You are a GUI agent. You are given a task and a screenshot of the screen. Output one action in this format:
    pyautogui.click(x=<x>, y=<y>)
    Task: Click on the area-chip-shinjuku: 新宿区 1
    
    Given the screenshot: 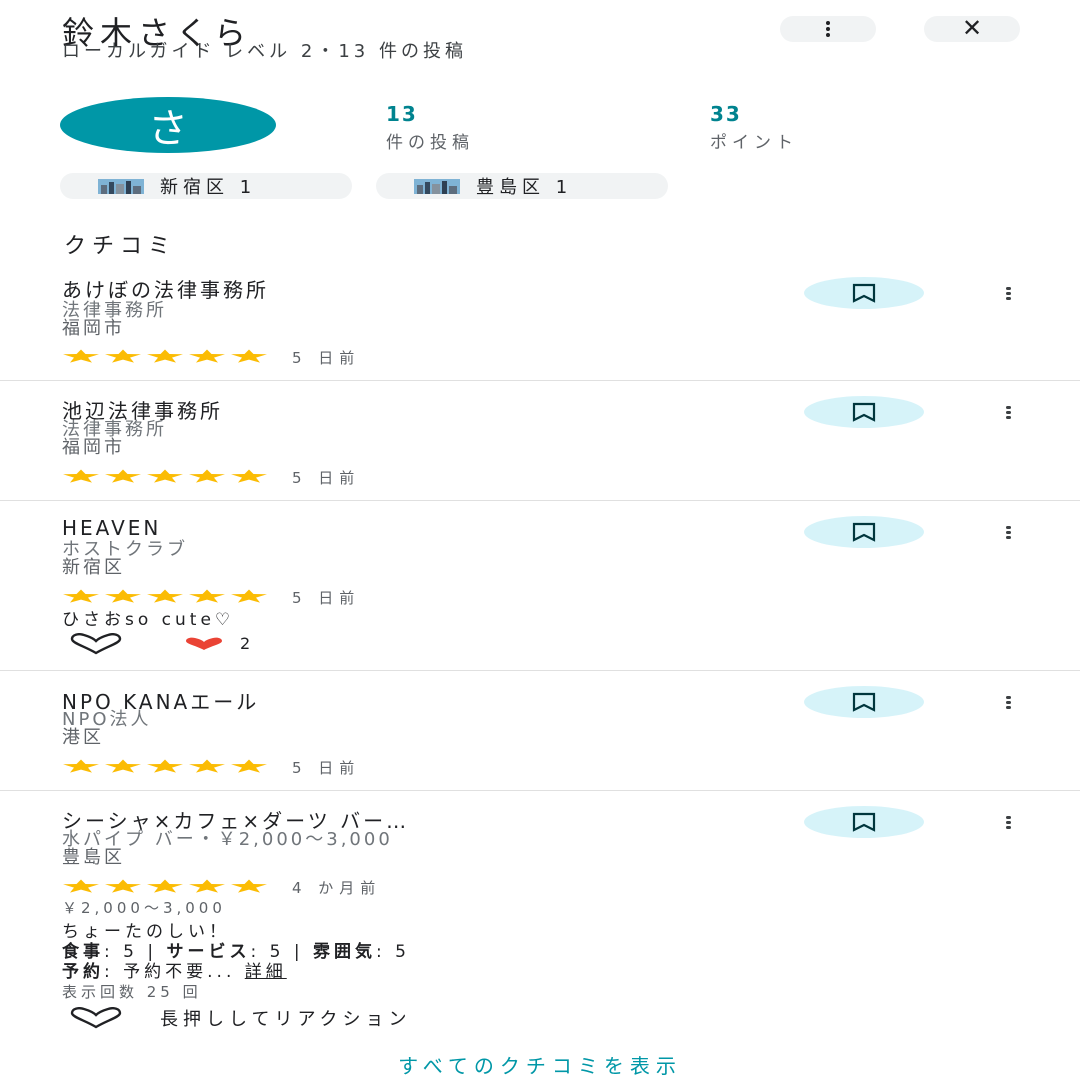 What is the action you would take?
    pyautogui.click(x=206, y=186)
    